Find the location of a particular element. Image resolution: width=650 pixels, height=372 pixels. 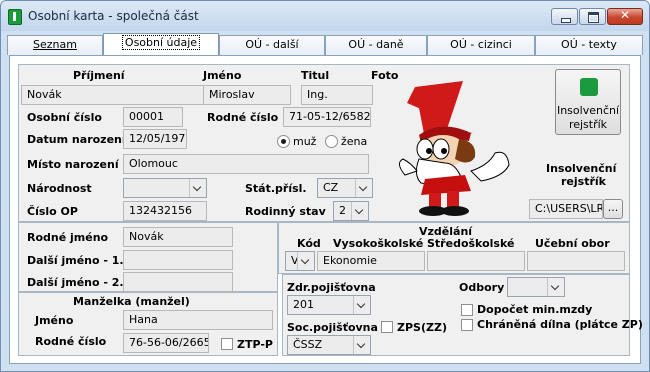

stredoskolske-field is located at coordinates (476, 261).